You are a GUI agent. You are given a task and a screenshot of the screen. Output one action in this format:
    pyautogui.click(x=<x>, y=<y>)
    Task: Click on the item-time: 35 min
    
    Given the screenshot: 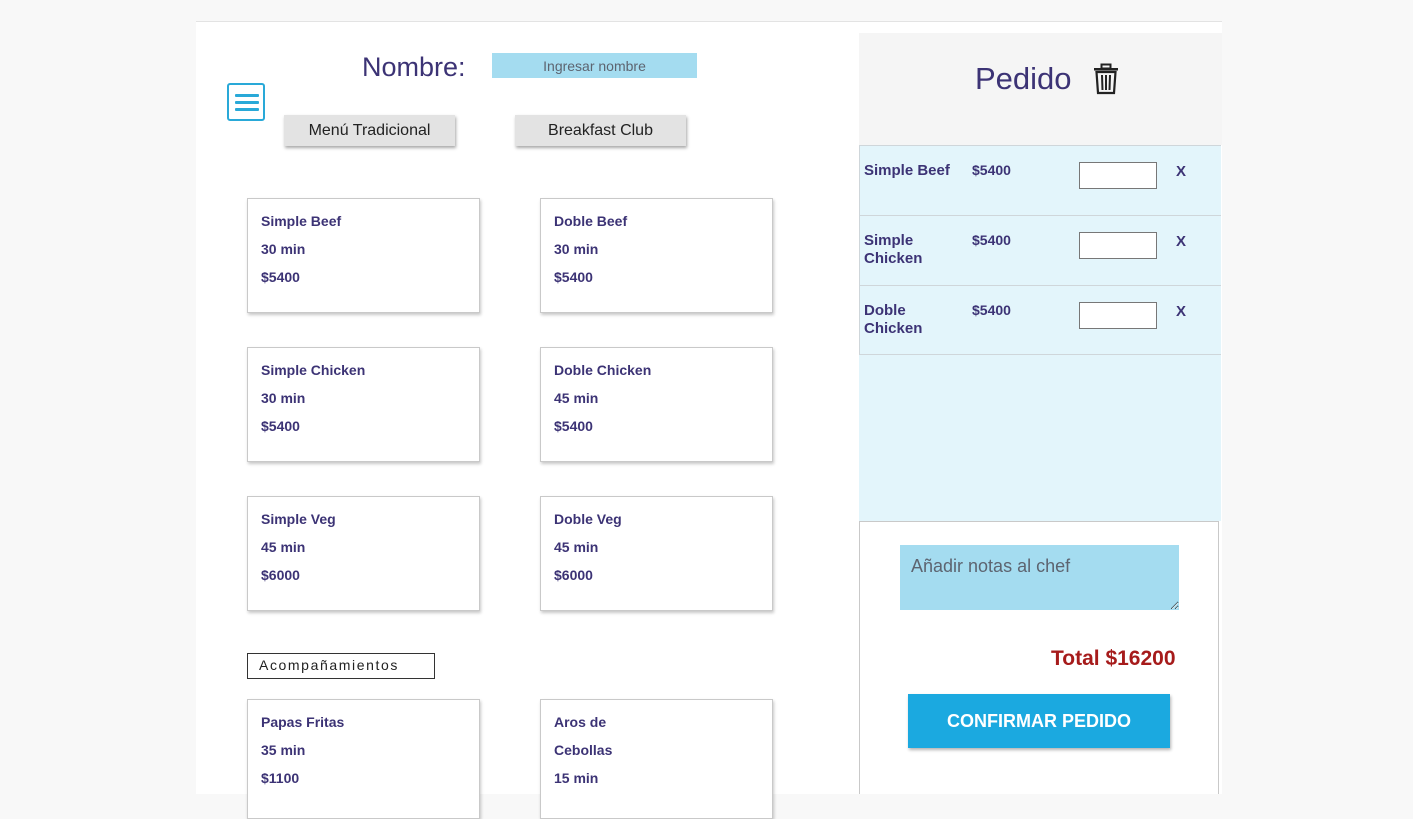 What is the action you would take?
    pyautogui.click(x=283, y=750)
    